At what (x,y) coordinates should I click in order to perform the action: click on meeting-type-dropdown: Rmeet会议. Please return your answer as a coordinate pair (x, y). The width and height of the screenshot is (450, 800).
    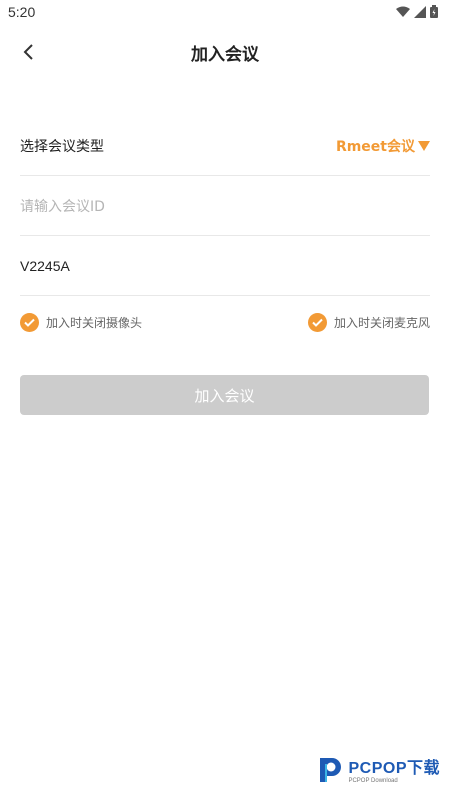
    Looking at the image, I should click on (383, 146).